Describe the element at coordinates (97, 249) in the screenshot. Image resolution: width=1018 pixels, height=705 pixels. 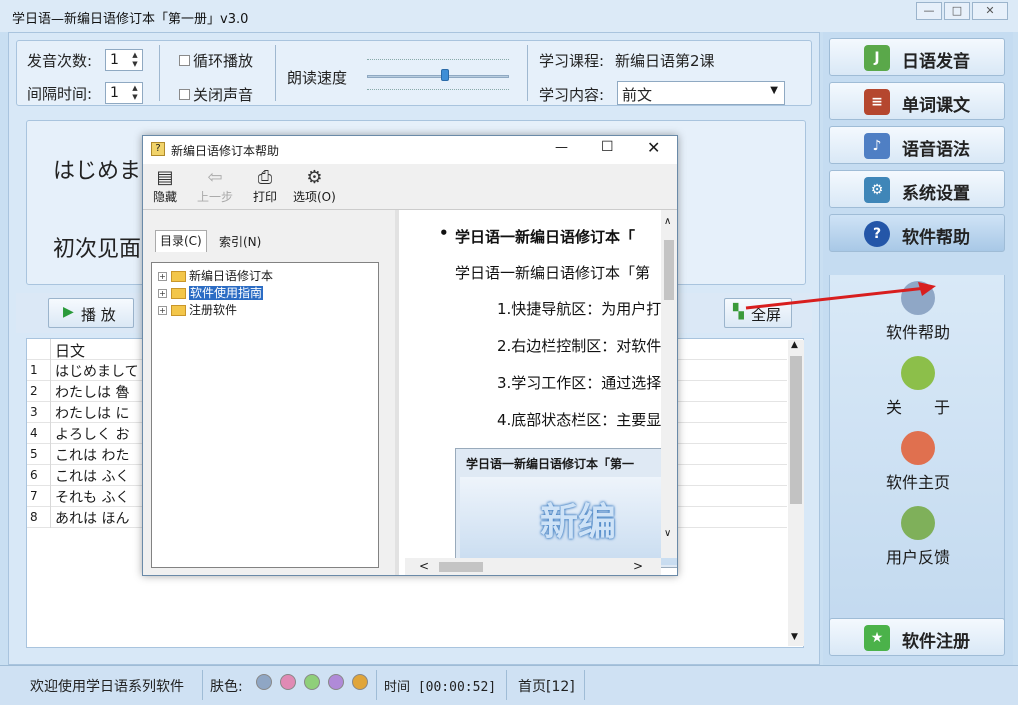
I see `chinese-text-line: 初次见面` at that location.